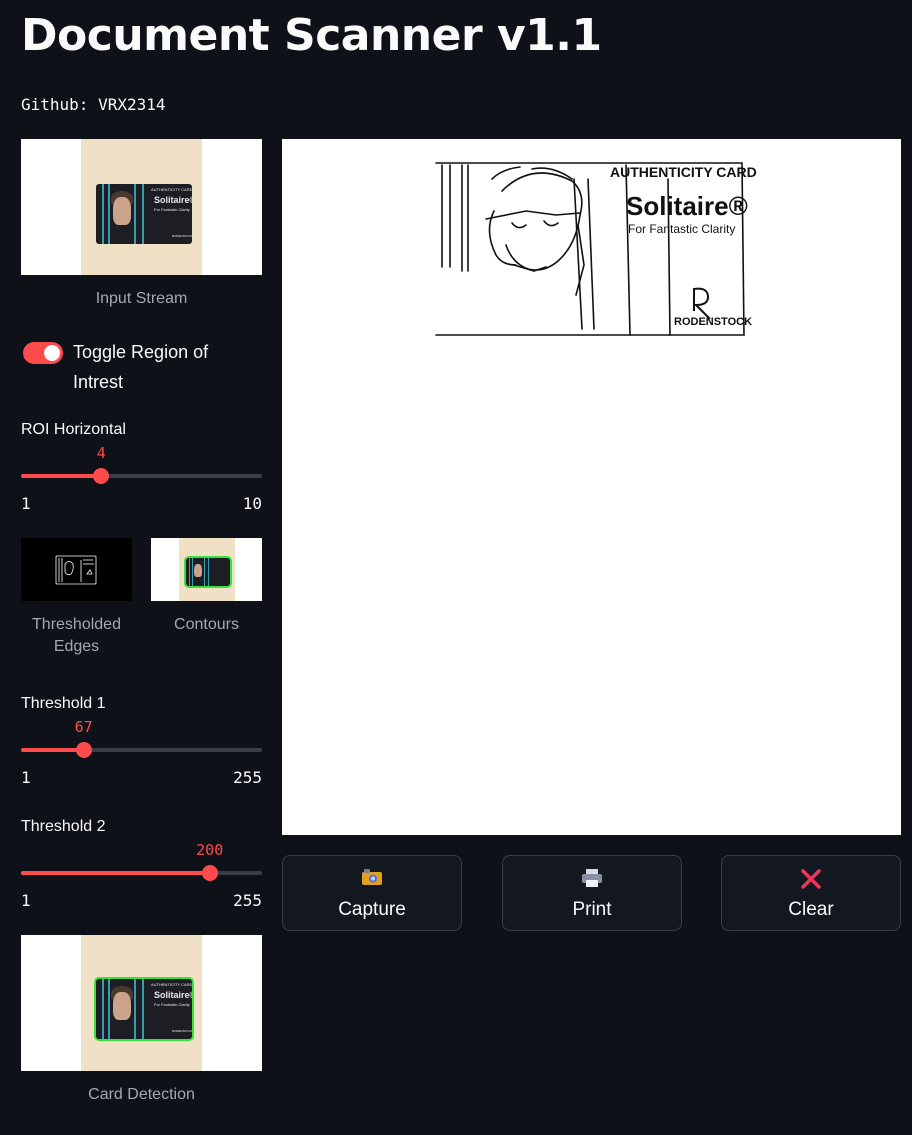  I want to click on clear-button: Clear, so click(811, 893).